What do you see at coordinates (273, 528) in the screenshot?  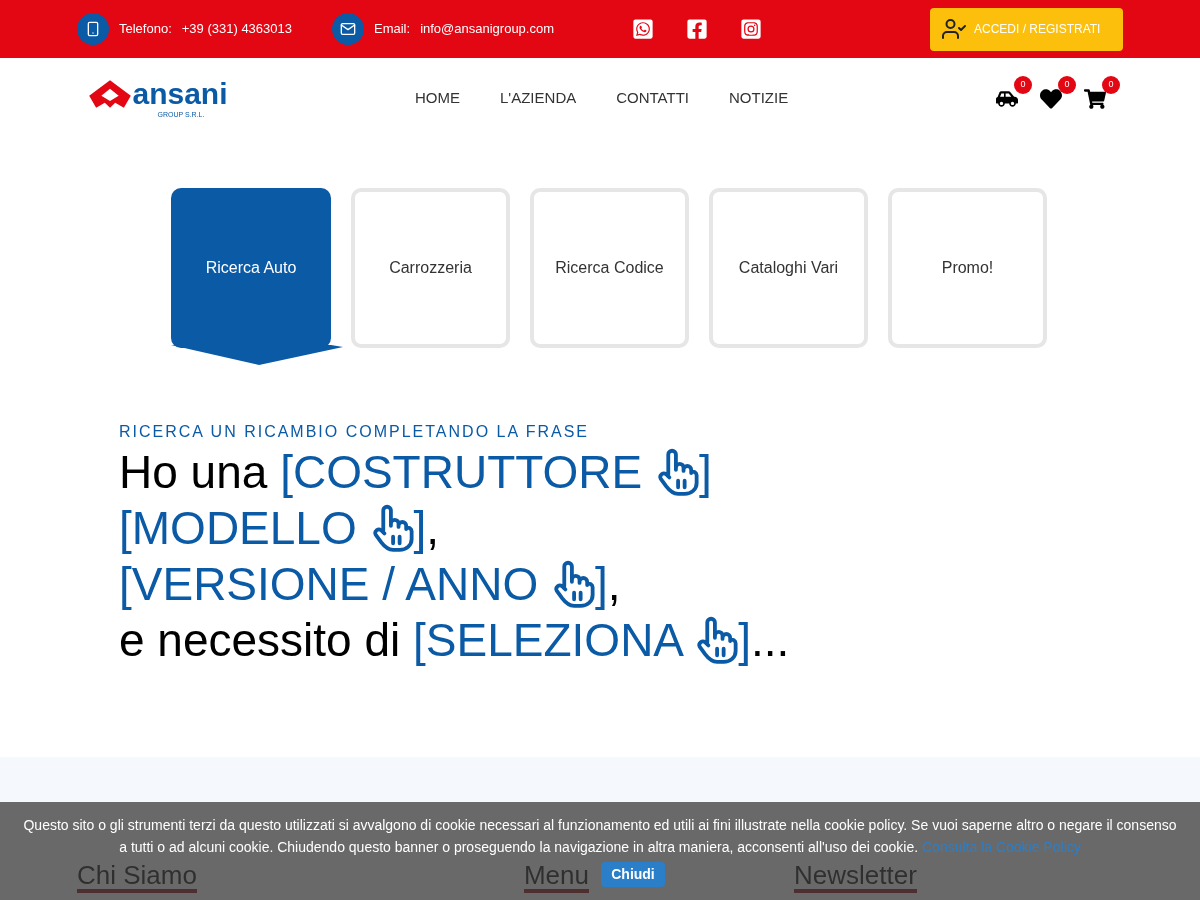 I see `selector-link: [MODELLO ]` at bounding box center [273, 528].